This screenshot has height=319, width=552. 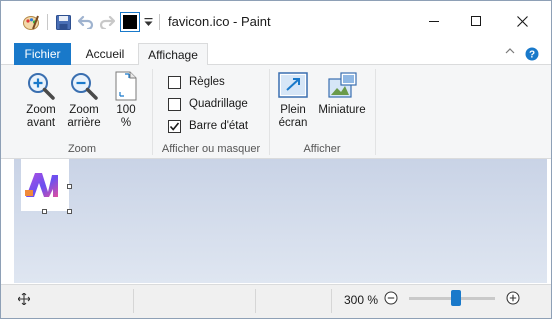 What do you see at coordinates (7, 221) in the screenshot?
I see `left-margin` at bounding box center [7, 221].